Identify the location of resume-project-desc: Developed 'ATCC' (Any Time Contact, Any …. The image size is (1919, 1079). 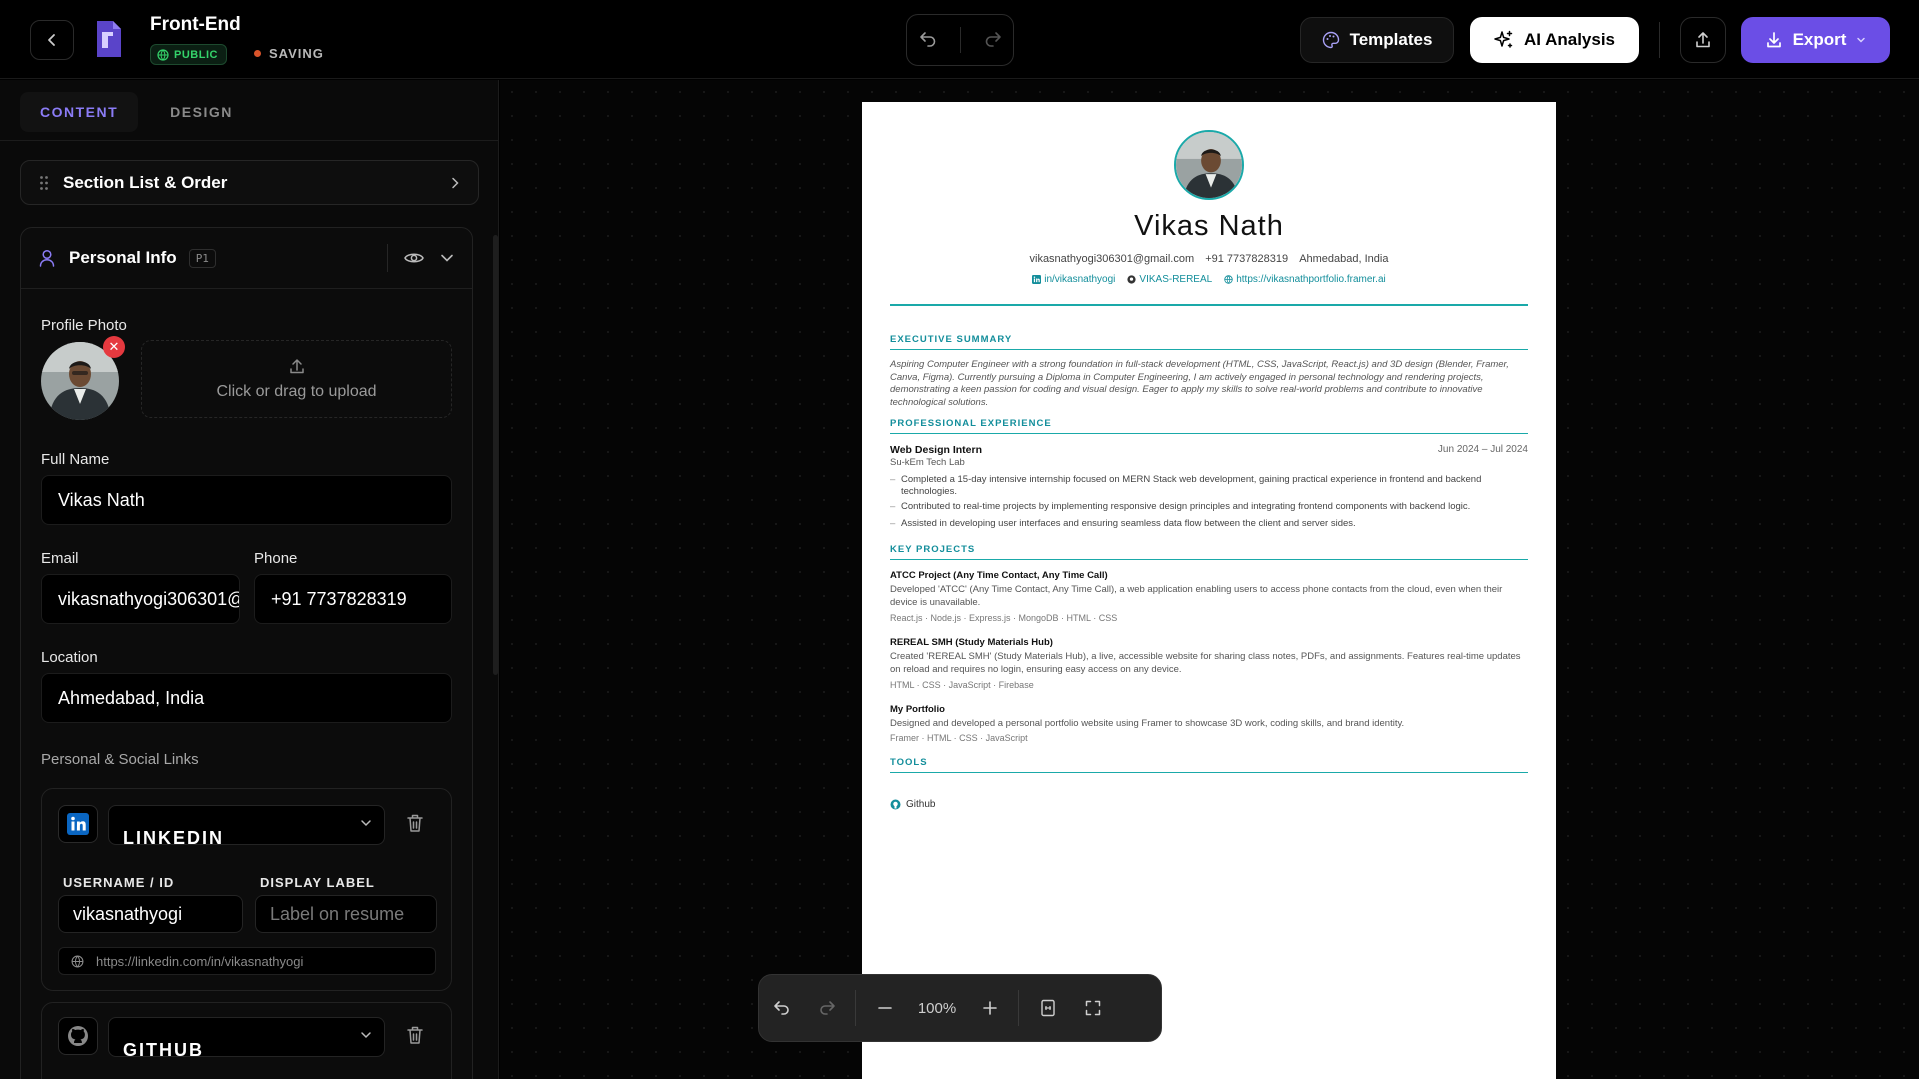
(1196, 596).